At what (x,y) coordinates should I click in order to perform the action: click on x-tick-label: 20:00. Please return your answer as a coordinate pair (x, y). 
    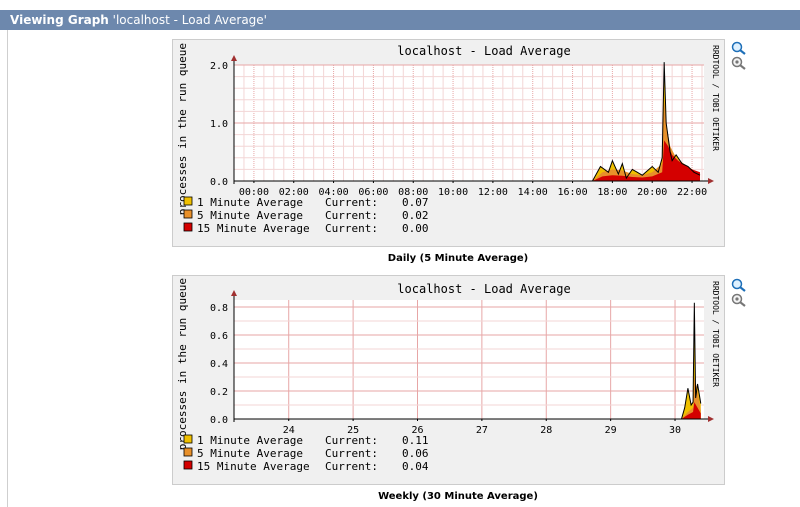
    Looking at the image, I should click on (652, 192).